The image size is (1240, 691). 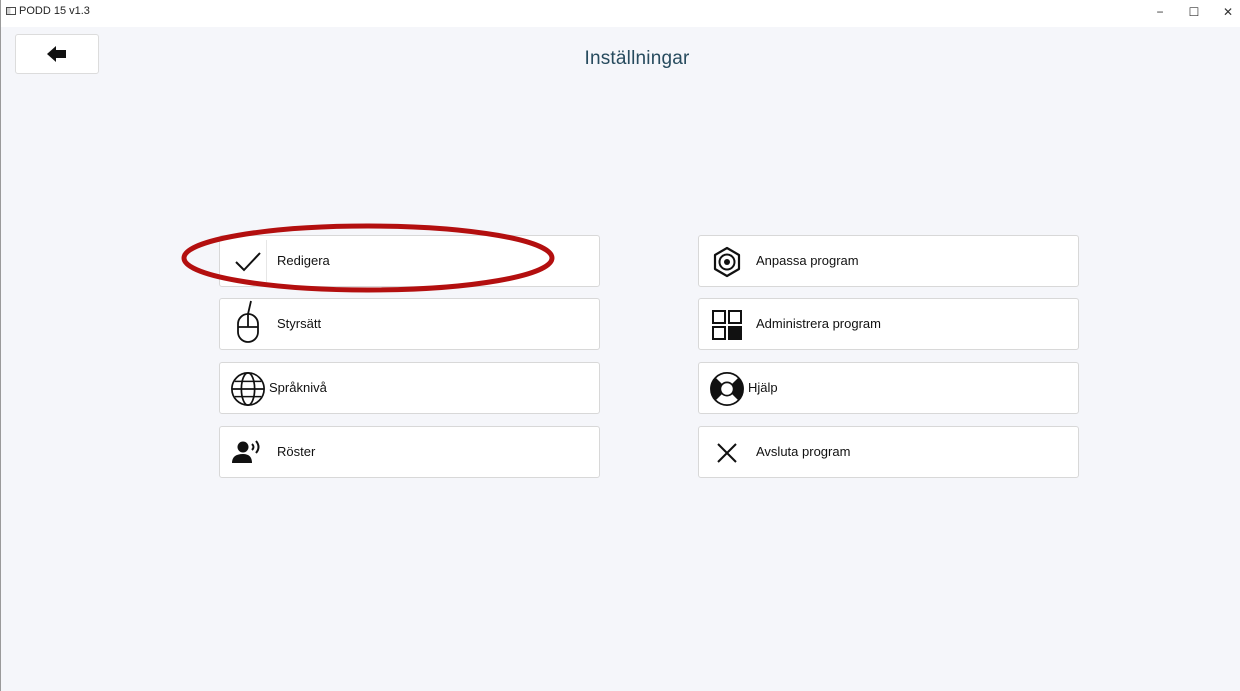 I want to click on minimize-button: −, so click(x=1160, y=12).